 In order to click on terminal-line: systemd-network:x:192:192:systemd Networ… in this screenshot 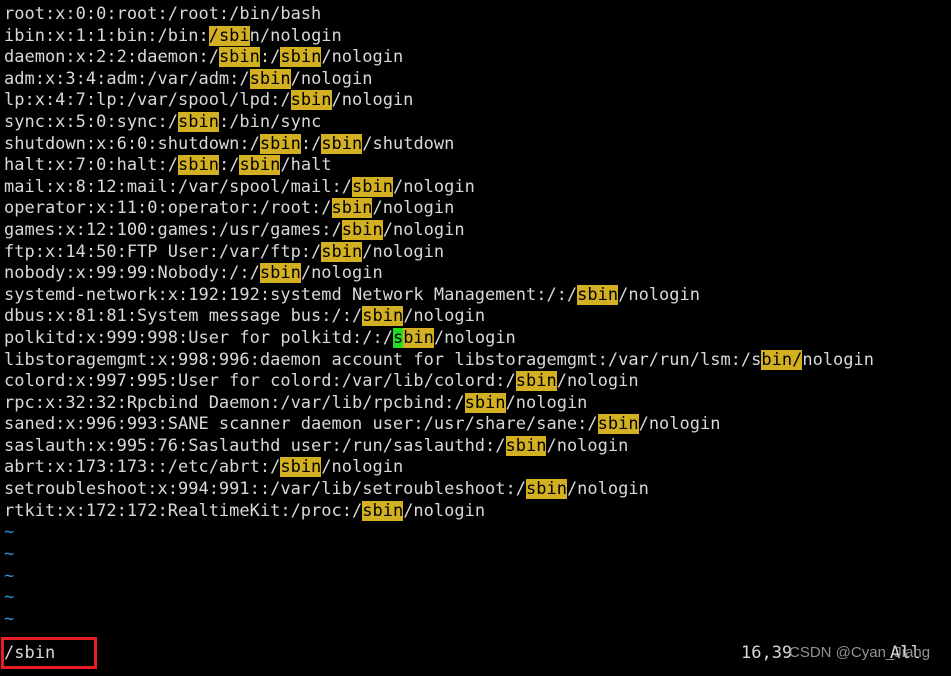, I will do `click(352, 294)`.